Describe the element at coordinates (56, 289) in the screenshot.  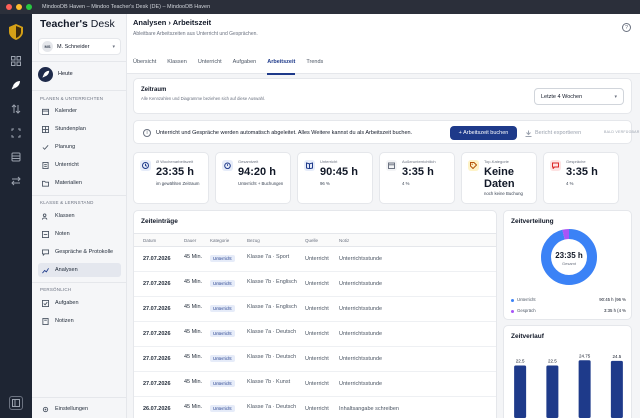
I see `section-heading: PERSÖNLICH` at that location.